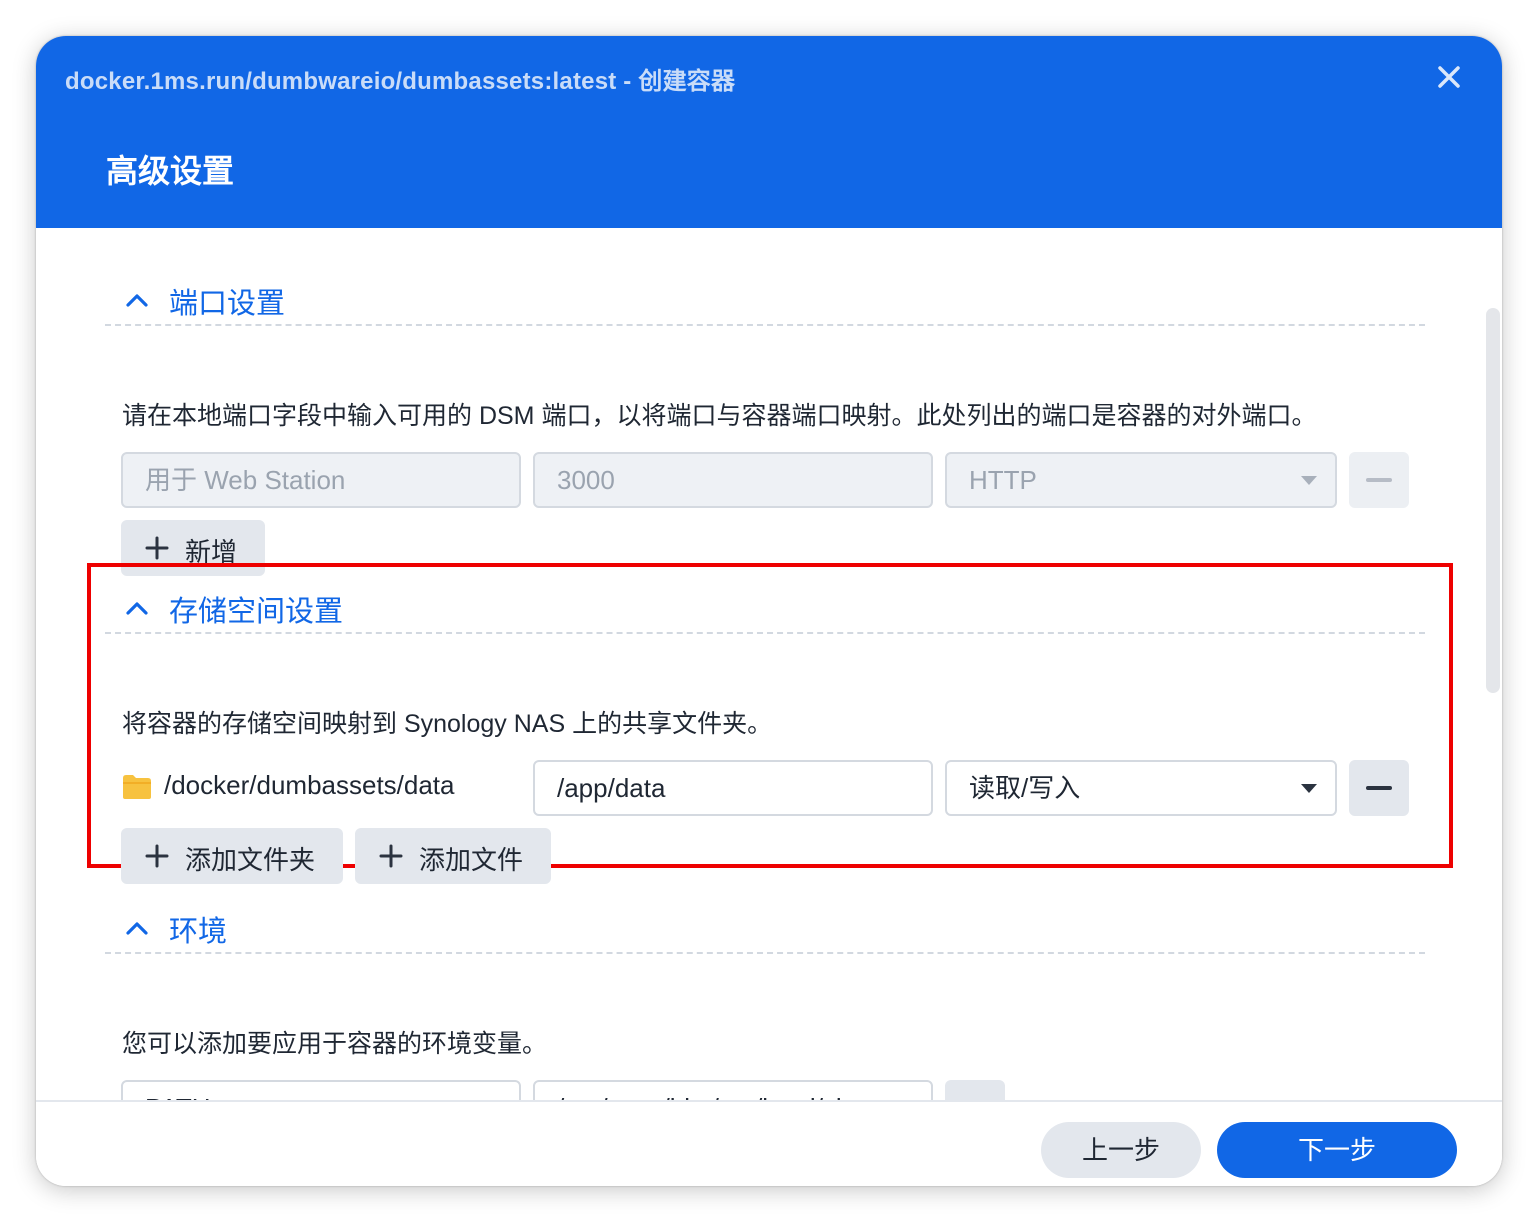 Image resolution: width=1538 pixels, height=1222 pixels. What do you see at coordinates (309, 785) in the screenshot?
I see `host-folder-path: /docker/dumbassets/data` at bounding box center [309, 785].